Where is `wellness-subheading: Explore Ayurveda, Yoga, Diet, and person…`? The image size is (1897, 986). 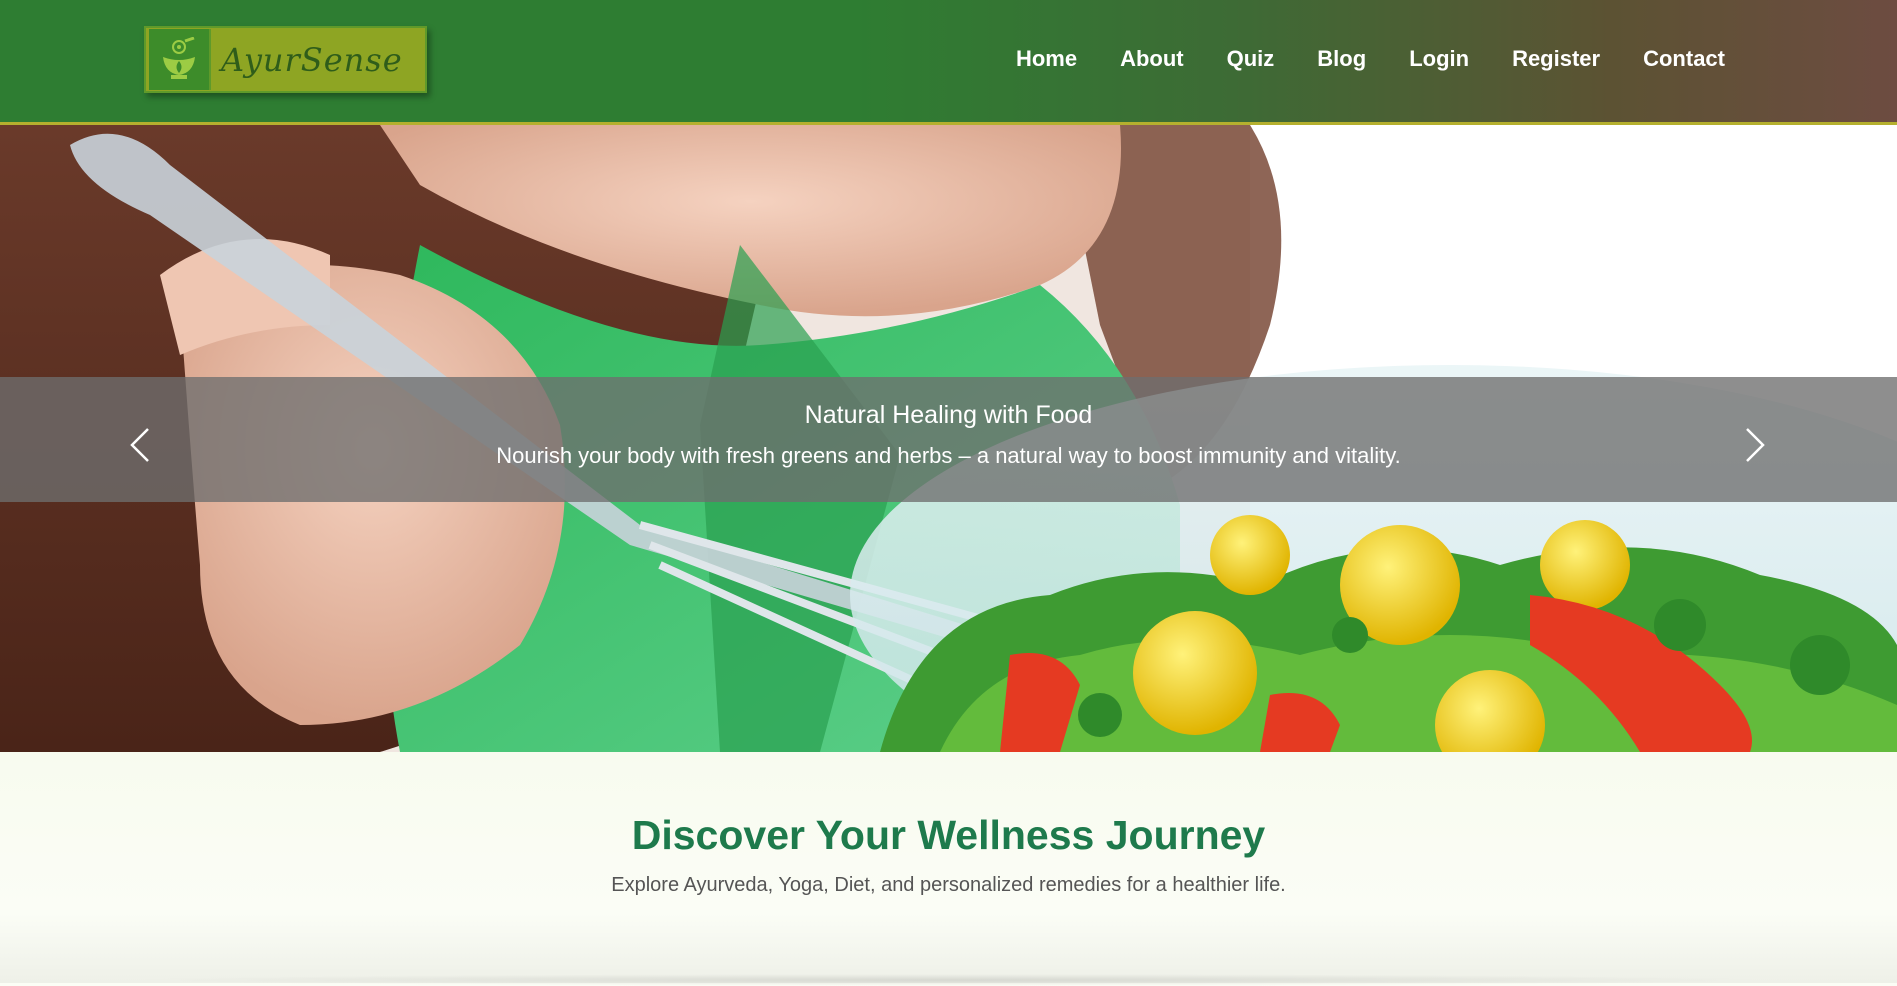
wellness-subheading: Explore Ayurveda, Yoga, Diet, and person… is located at coordinates (948, 885).